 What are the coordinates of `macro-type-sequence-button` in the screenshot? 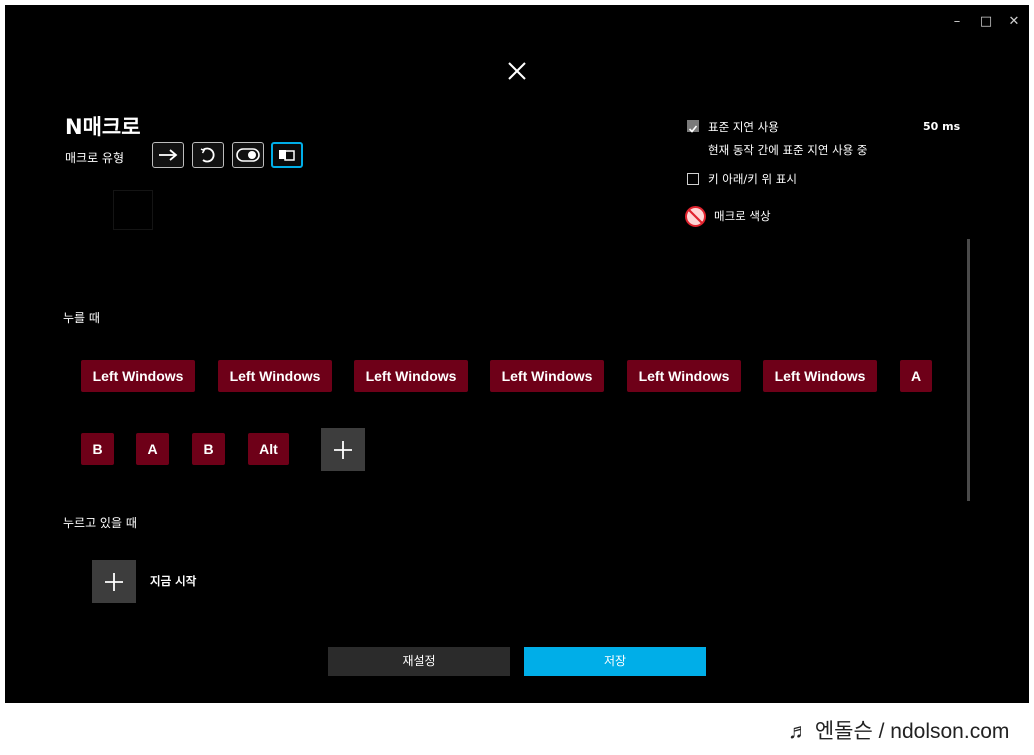 It's located at (287, 155).